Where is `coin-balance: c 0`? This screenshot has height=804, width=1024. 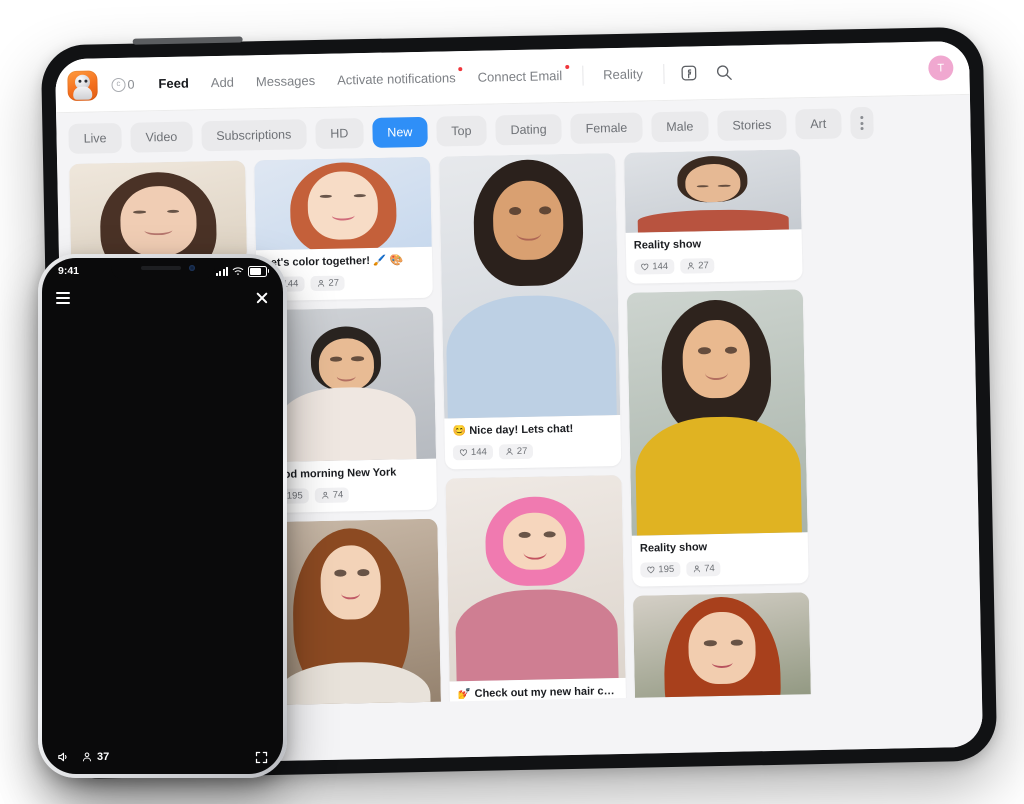 coin-balance: c 0 is located at coordinates (123, 84).